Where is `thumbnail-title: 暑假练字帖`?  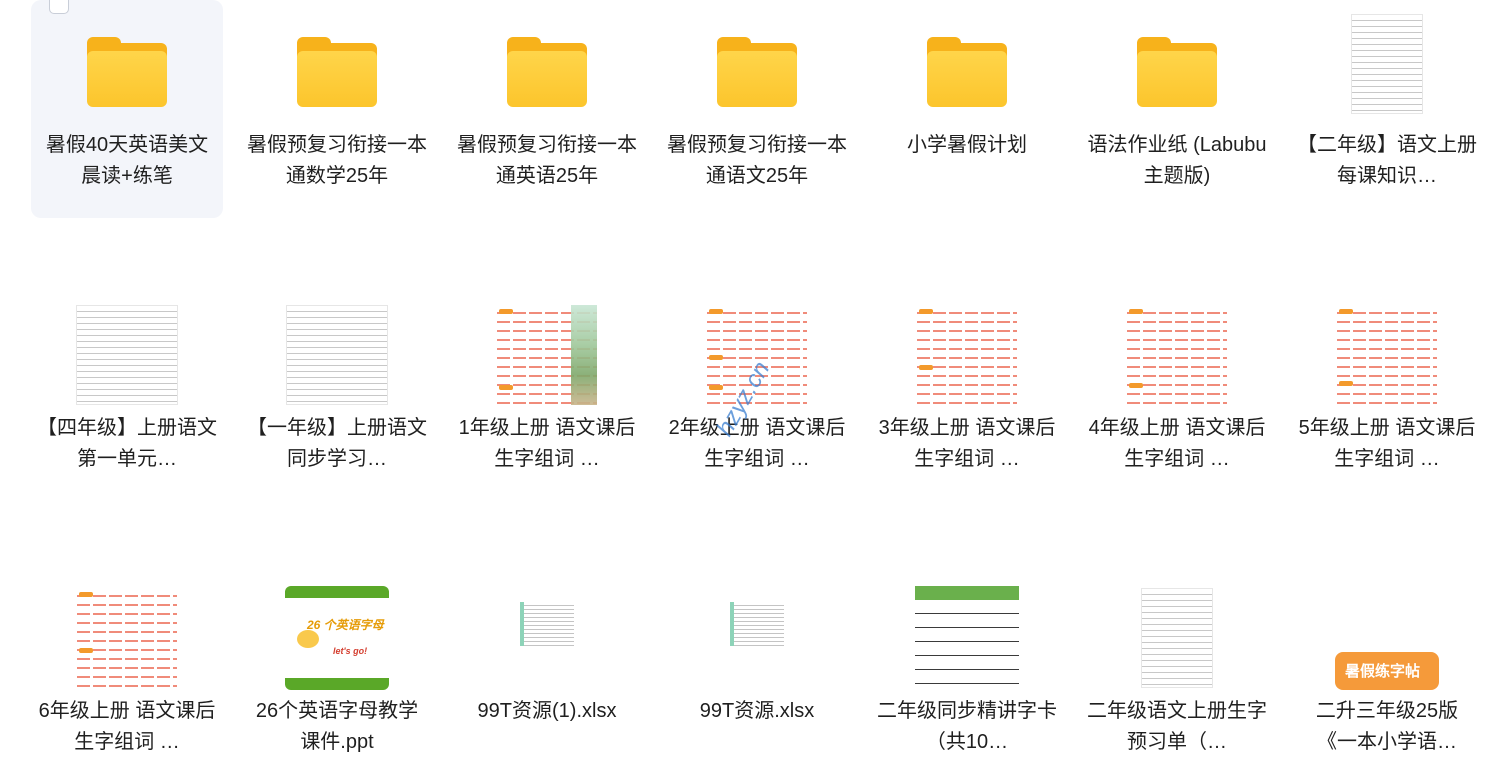 thumbnail-title: 暑假练字帖 is located at coordinates (1383, 671).